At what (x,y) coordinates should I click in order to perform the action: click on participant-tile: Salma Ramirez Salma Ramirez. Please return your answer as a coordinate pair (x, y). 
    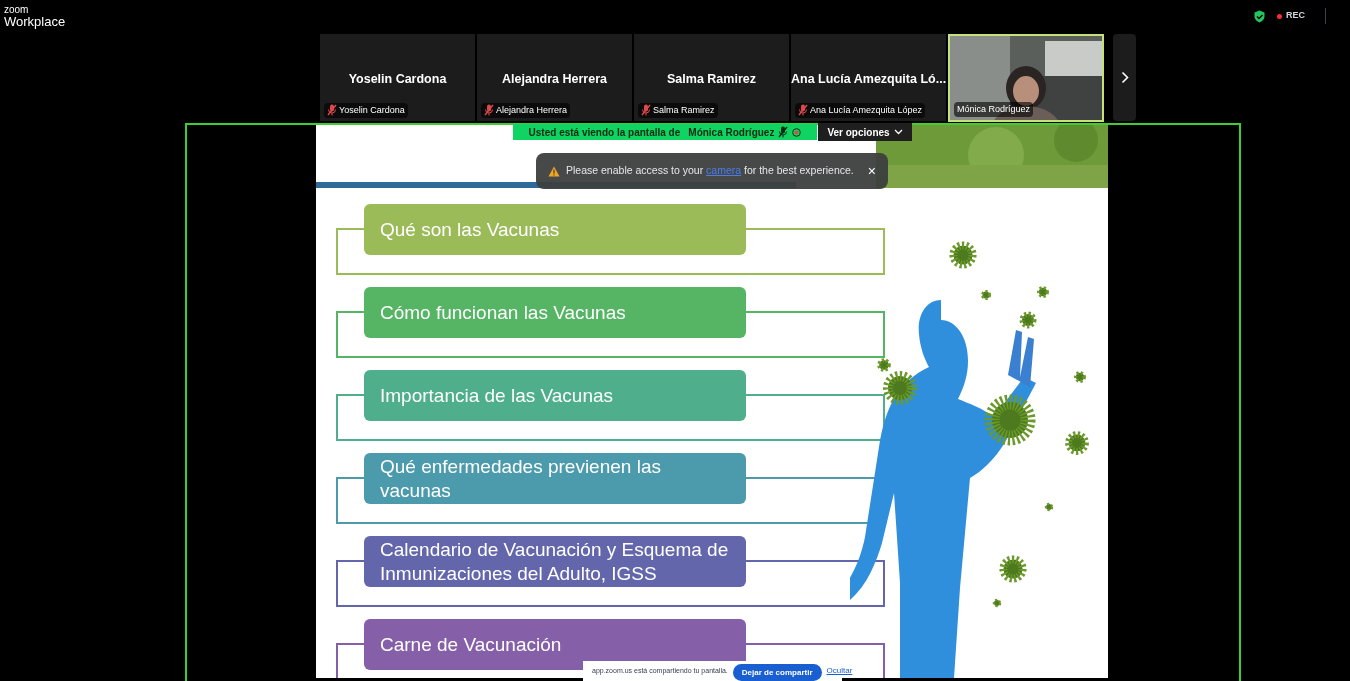
    Looking at the image, I should click on (711, 77).